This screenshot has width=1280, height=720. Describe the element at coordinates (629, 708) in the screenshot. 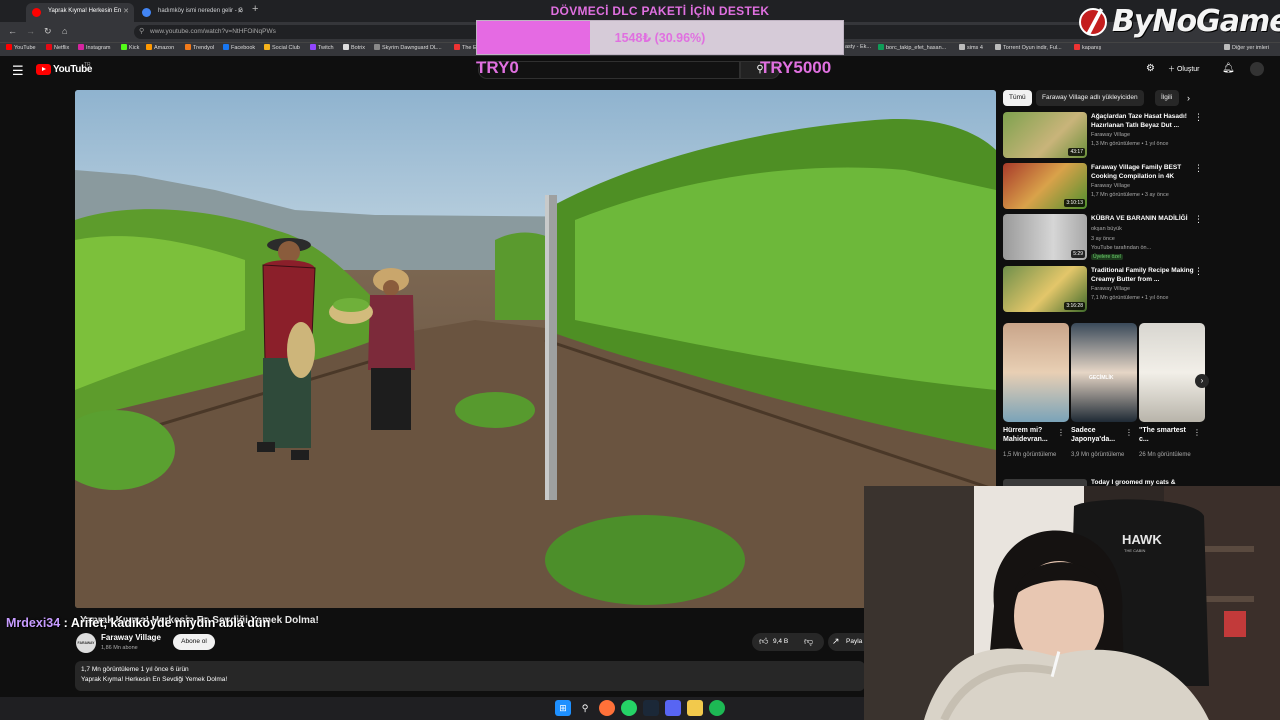

I see `whatsapp-icon` at that location.